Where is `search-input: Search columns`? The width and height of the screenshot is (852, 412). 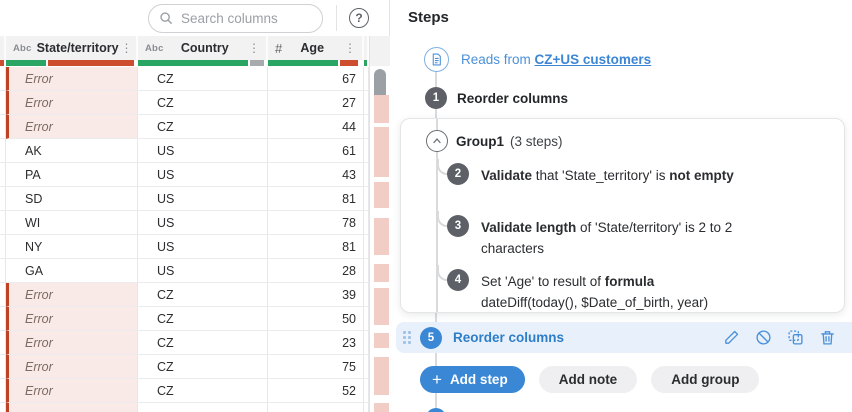 search-input: Search columns is located at coordinates (235, 18).